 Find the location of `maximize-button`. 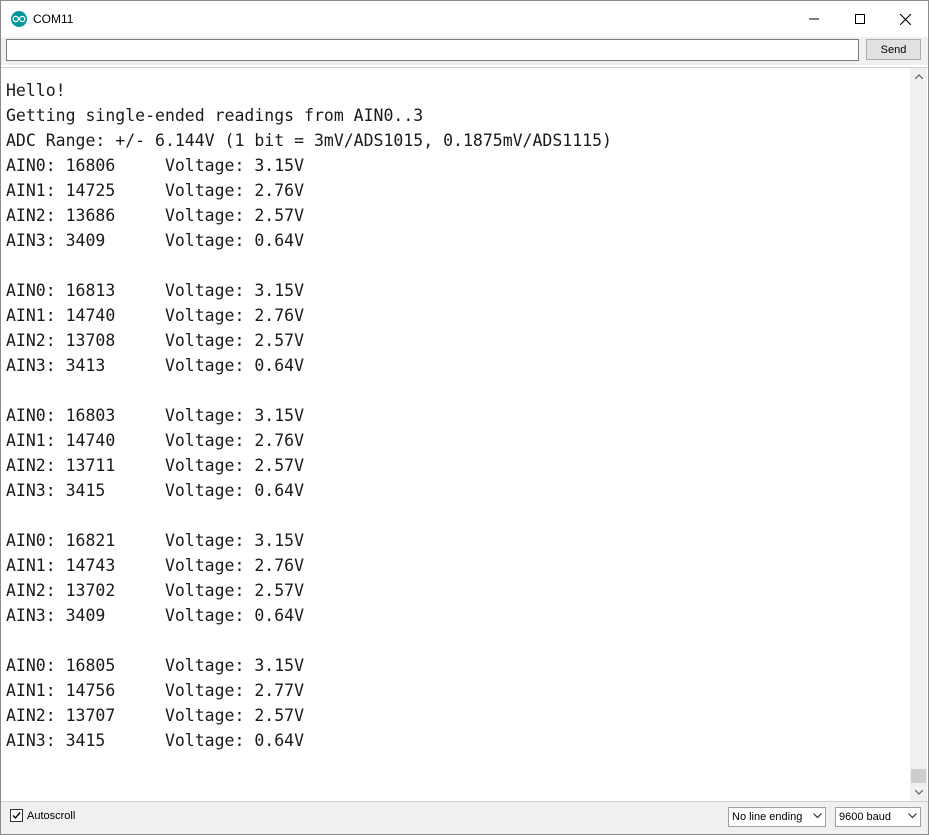

maximize-button is located at coordinates (860, 19).